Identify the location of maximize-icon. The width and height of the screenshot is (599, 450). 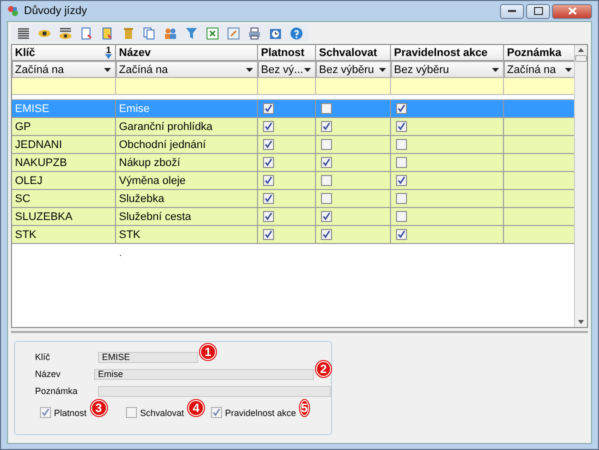
(538, 11).